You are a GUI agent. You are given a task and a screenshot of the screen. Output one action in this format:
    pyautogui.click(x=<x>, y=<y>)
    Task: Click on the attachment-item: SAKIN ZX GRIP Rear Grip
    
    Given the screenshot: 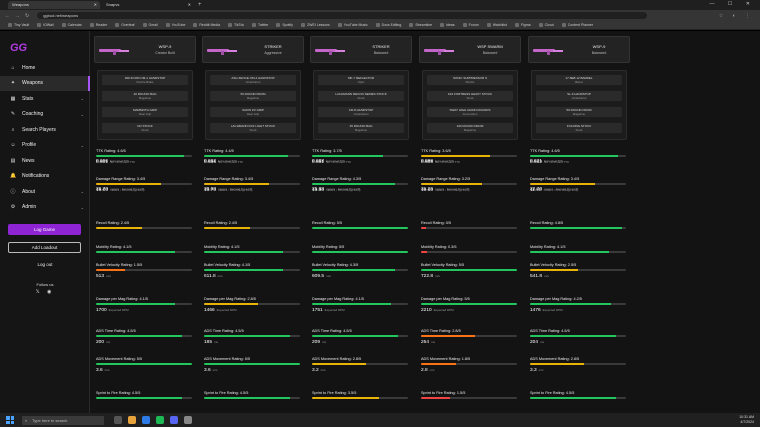 What is the action you would take?
    pyautogui.click(x=253, y=112)
    